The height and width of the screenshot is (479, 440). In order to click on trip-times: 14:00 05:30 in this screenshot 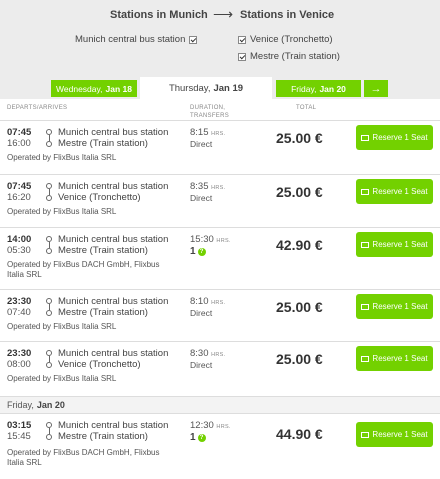, I will do `click(19, 245)`.